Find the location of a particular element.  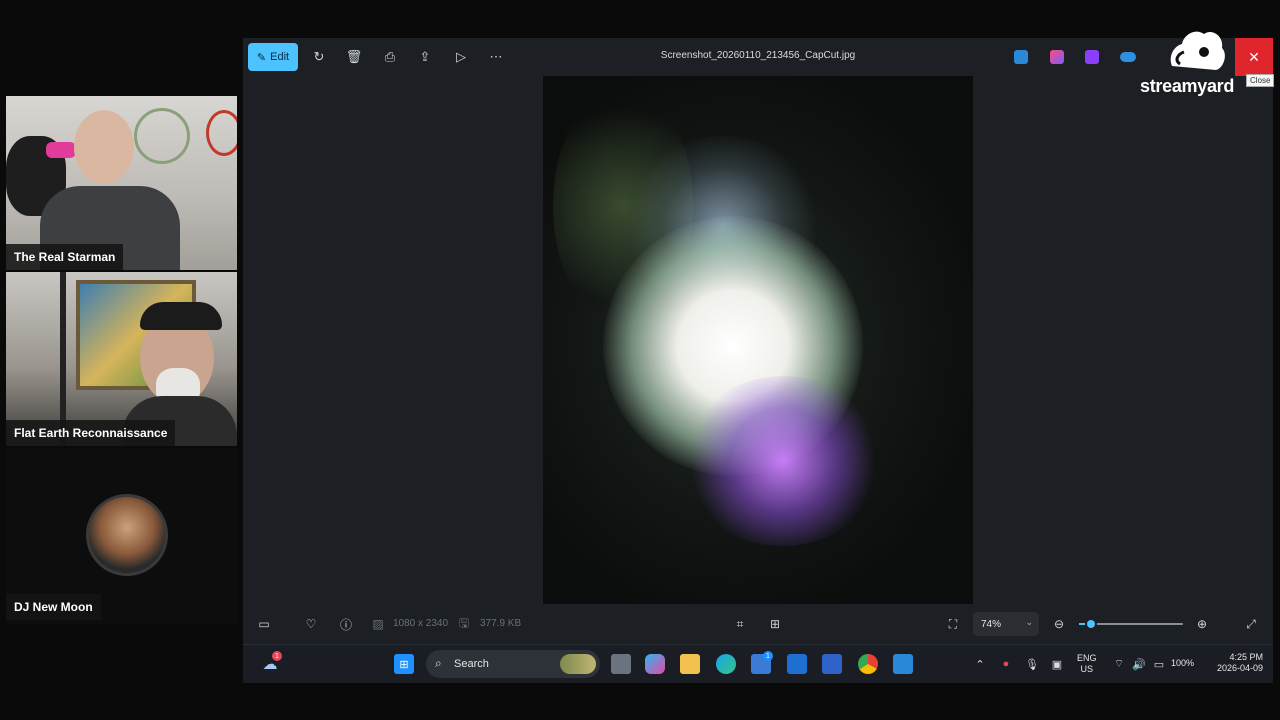

favorite-icon: ♡ is located at coordinates (311, 624).